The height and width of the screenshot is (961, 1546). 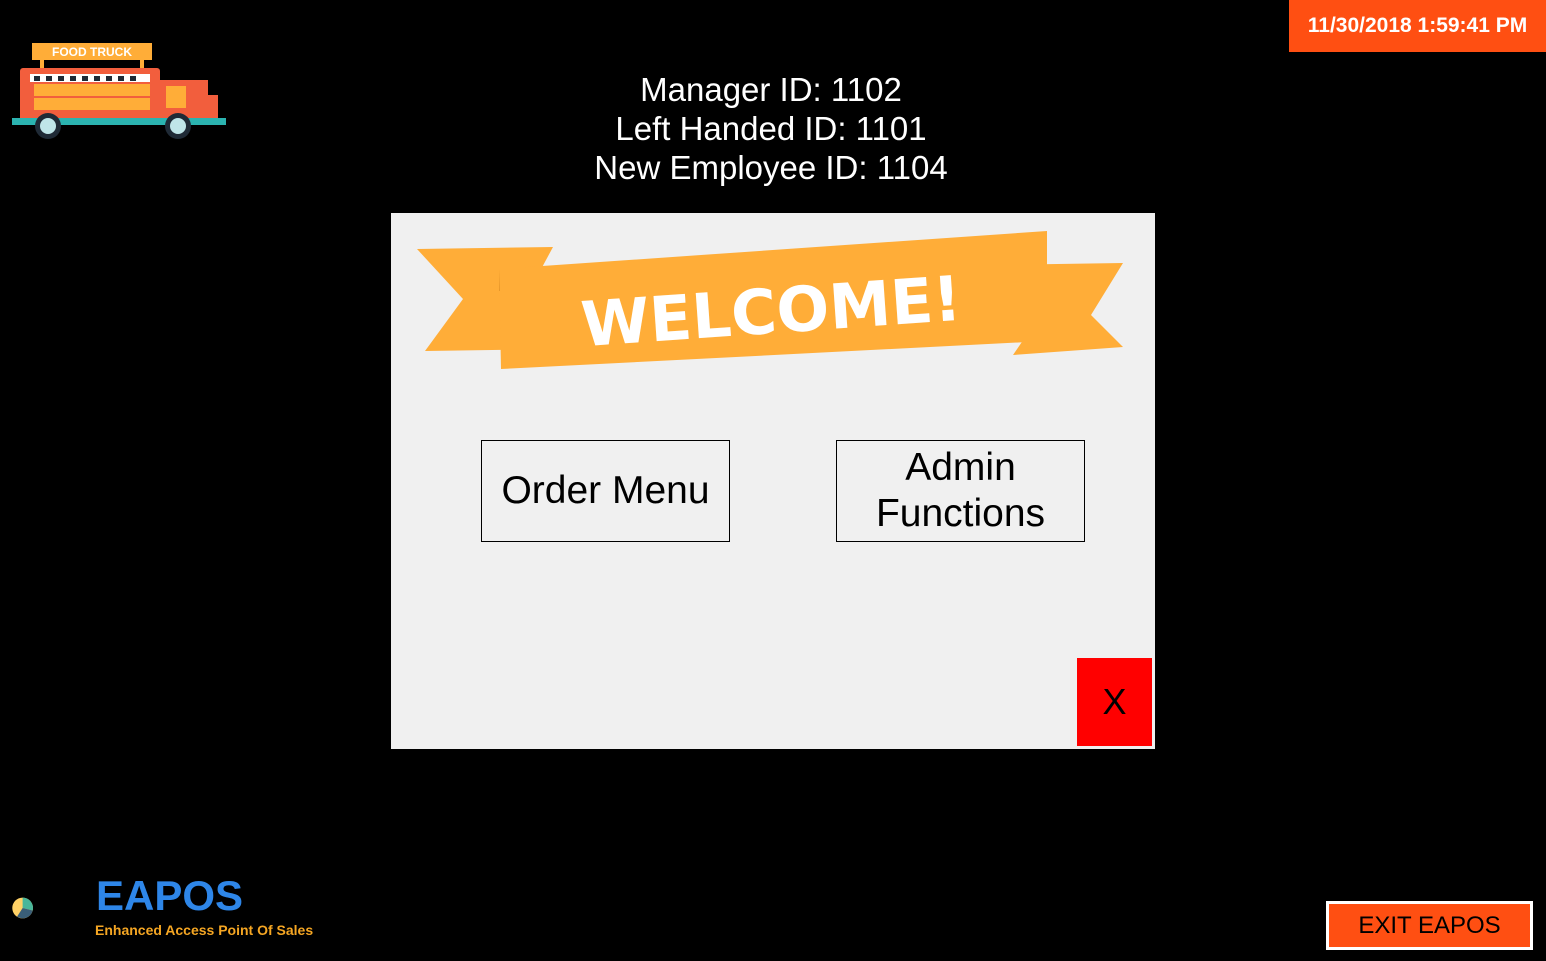 What do you see at coordinates (119, 91) in the screenshot?
I see `food-truck-icon: FOOD TRUCK` at bounding box center [119, 91].